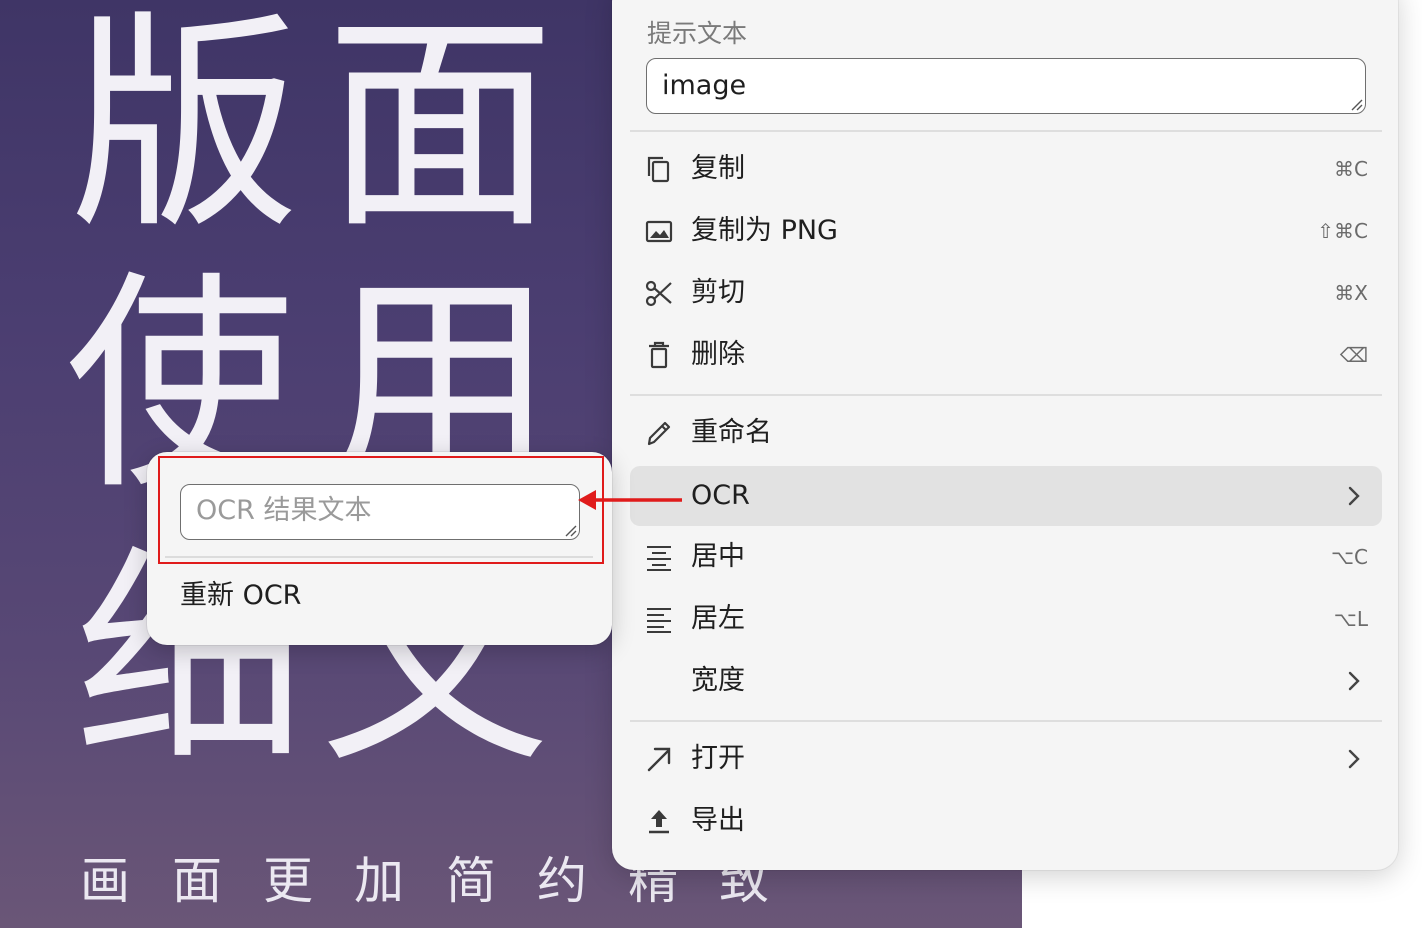  I want to click on menu-item-export: 导出, so click(1006, 821).